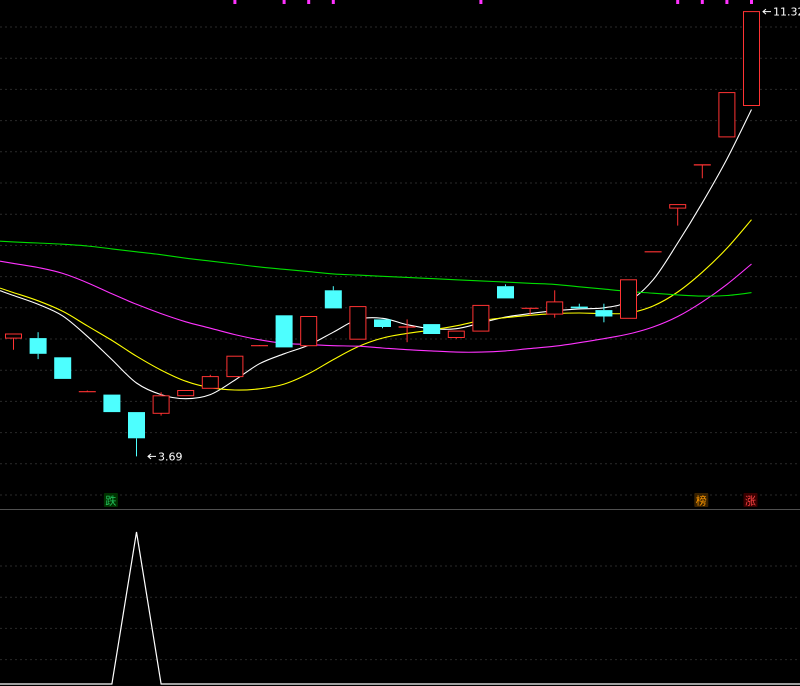  Describe the element at coordinates (786, 12) in the screenshot. I see `annotation-label: 11.32` at that location.